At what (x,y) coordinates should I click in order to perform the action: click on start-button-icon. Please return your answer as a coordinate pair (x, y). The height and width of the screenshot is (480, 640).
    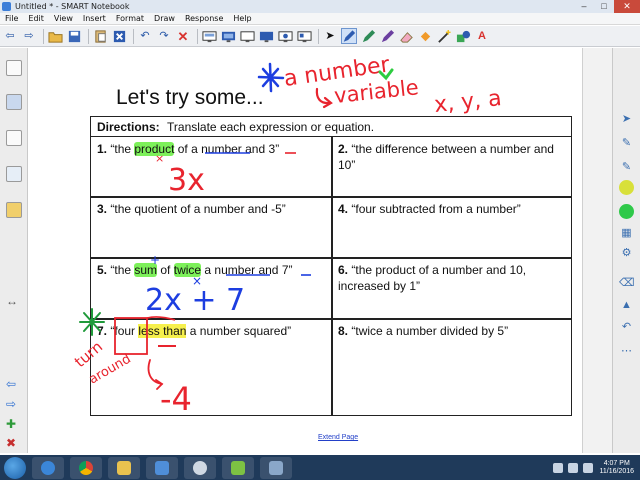
    Looking at the image, I should click on (15, 467).